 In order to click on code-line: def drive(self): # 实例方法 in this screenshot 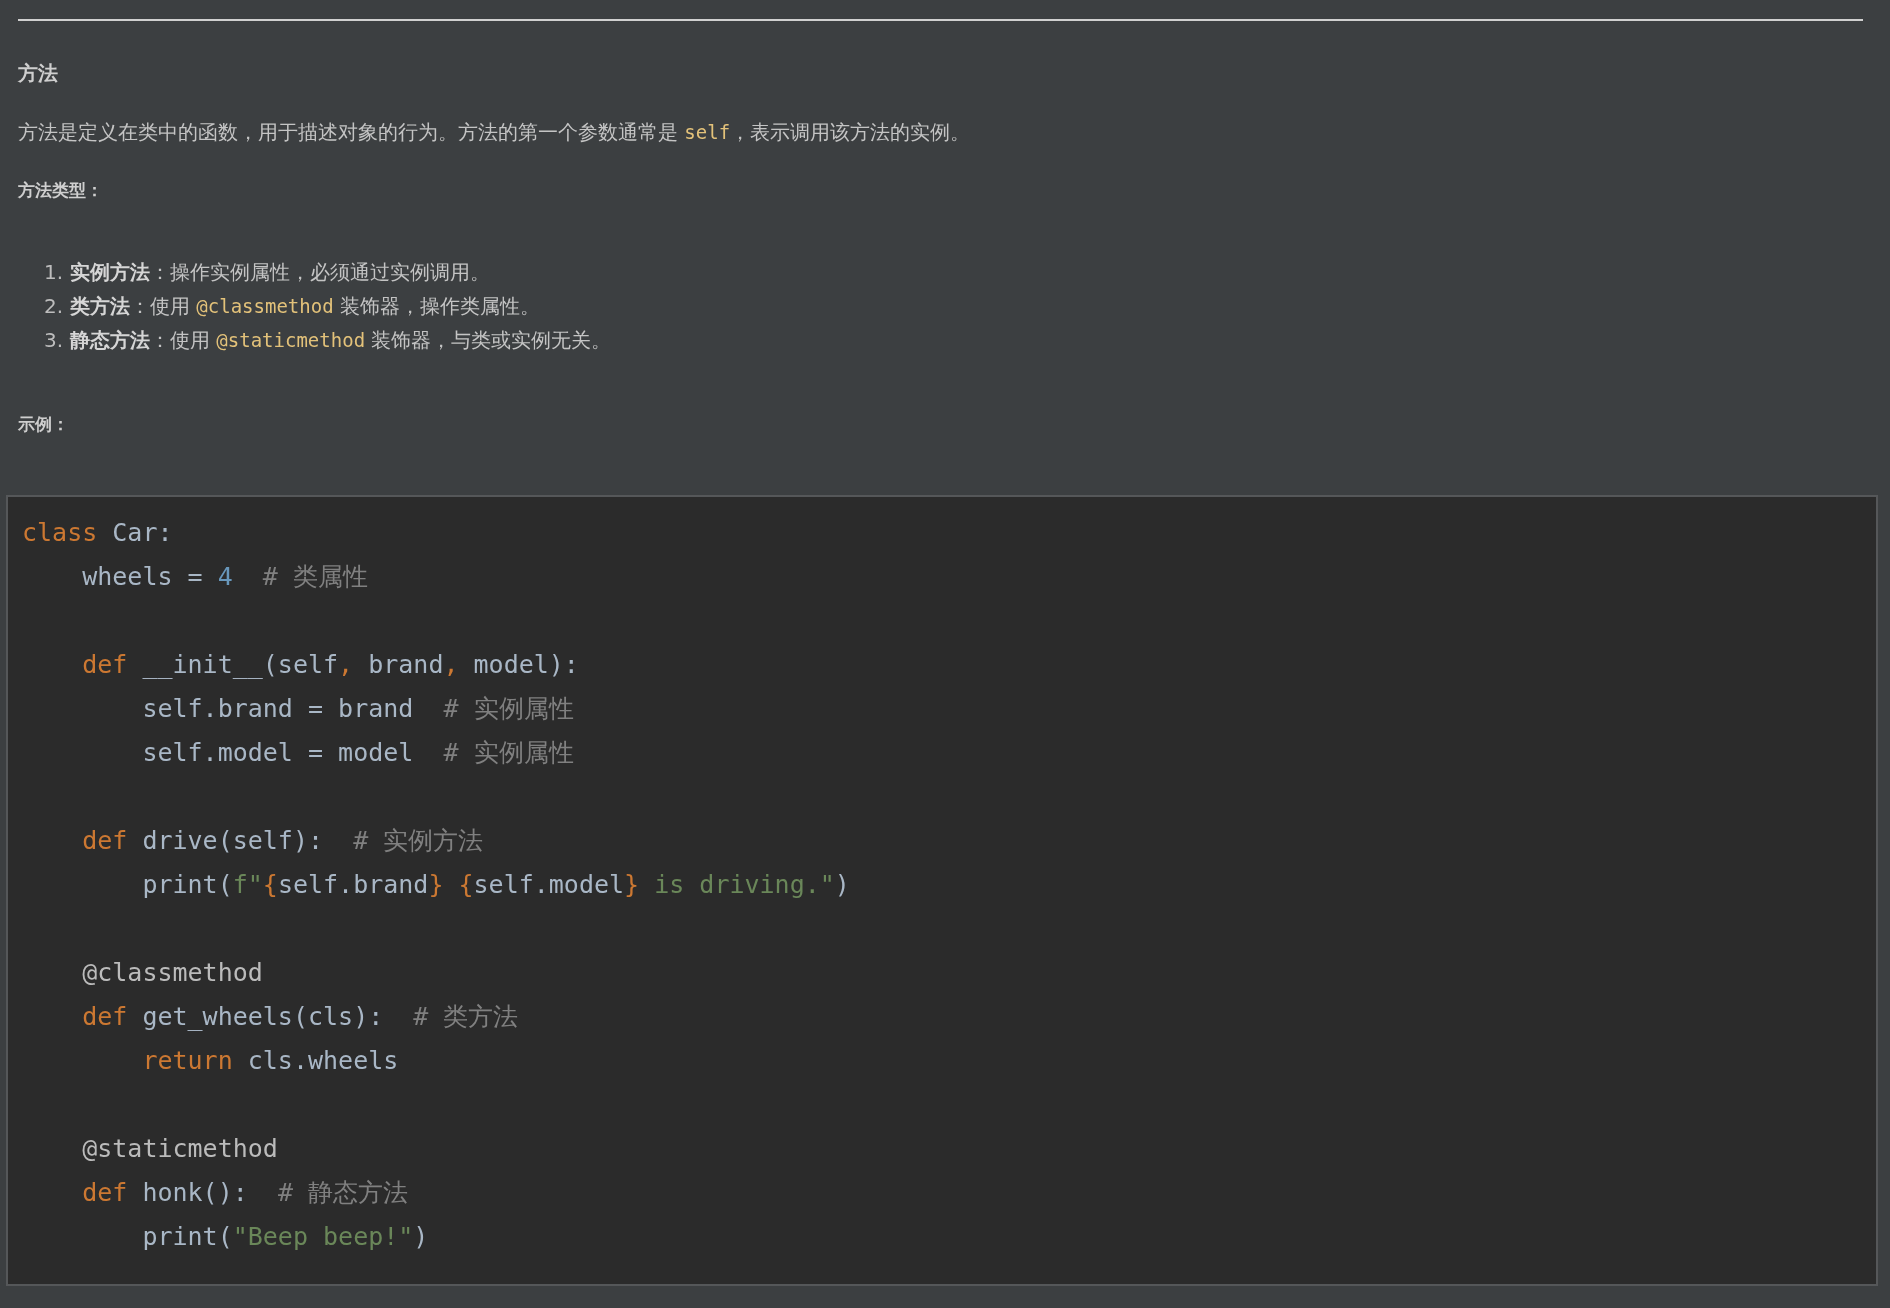, I will do `click(282, 841)`.